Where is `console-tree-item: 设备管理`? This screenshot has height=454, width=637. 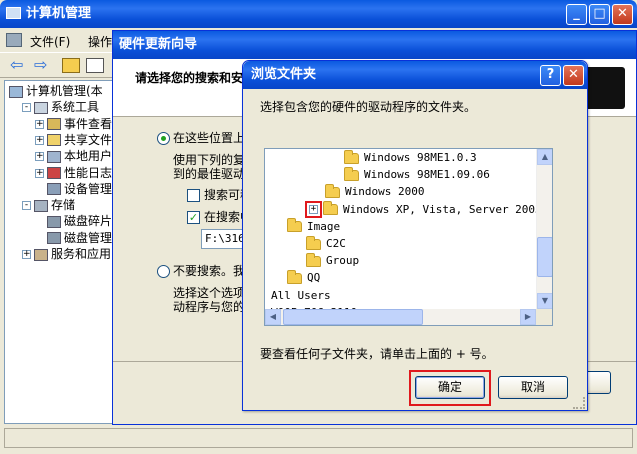
console-tree-item: 设备管理 is located at coordinates (73, 189).